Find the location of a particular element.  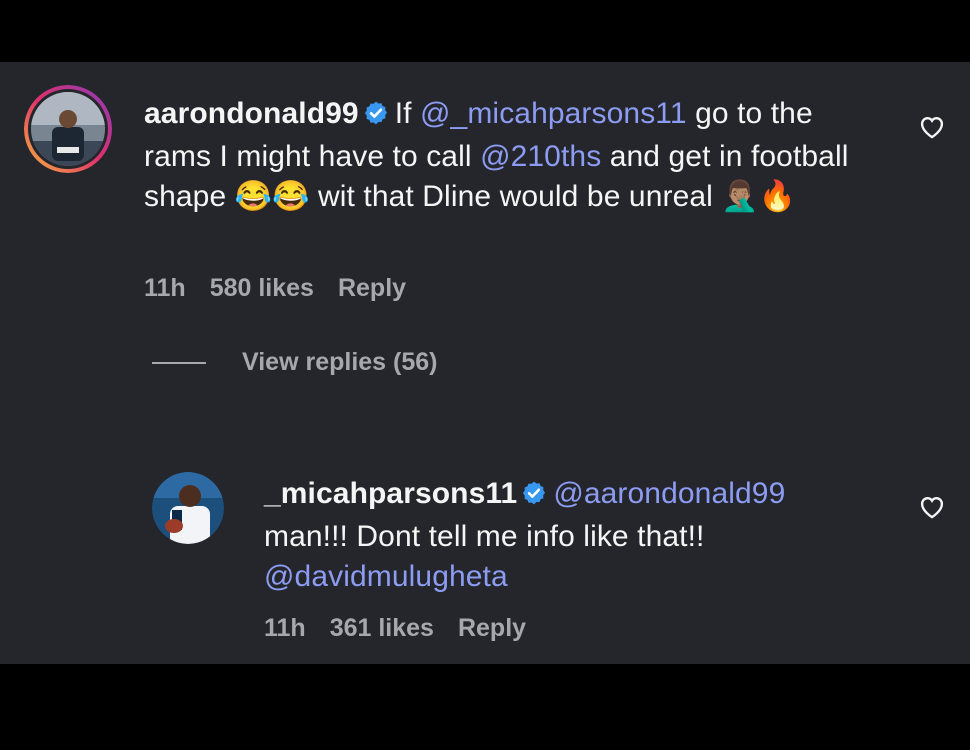

mention-link: @_micahparsons11 is located at coordinates (553, 113).